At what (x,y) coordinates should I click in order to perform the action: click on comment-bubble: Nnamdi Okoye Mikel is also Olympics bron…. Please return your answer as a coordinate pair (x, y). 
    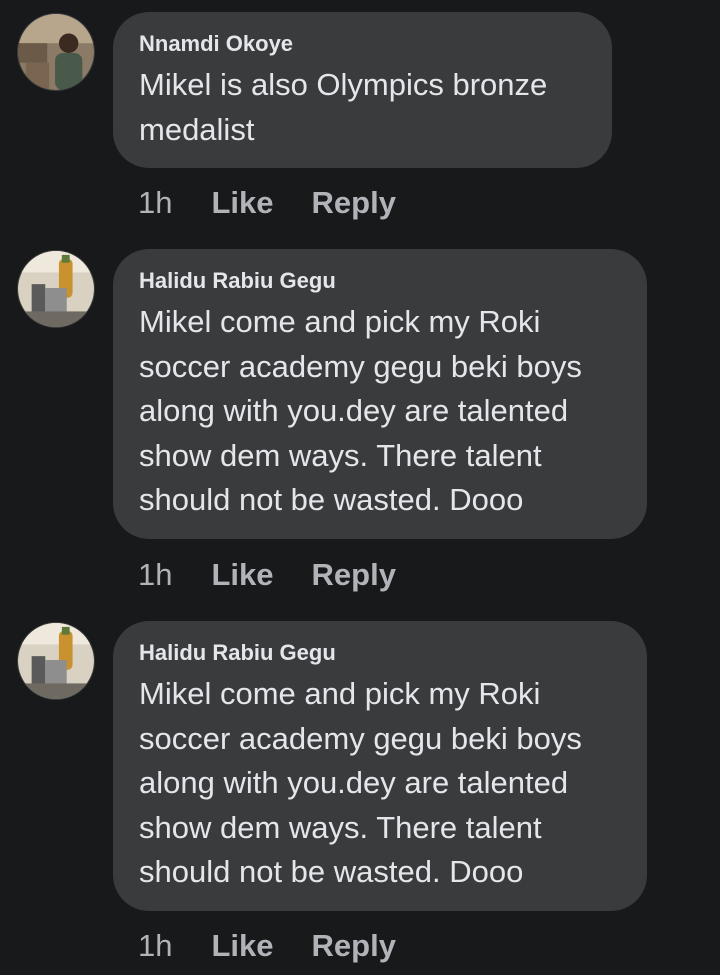
    Looking at the image, I should click on (362, 90).